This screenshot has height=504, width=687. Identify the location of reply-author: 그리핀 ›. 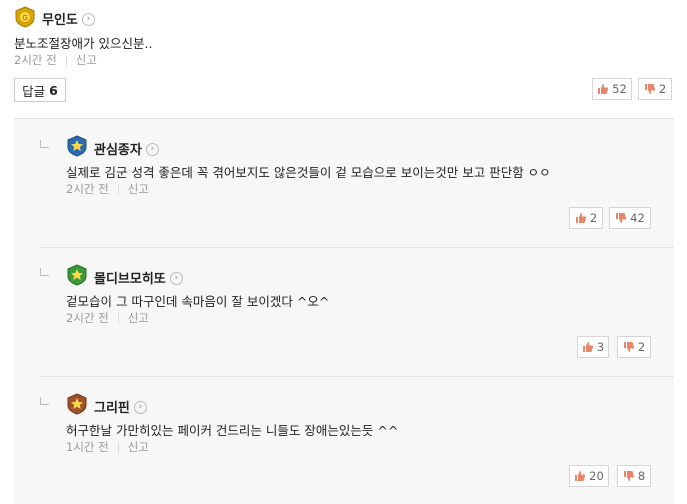
(120, 406).